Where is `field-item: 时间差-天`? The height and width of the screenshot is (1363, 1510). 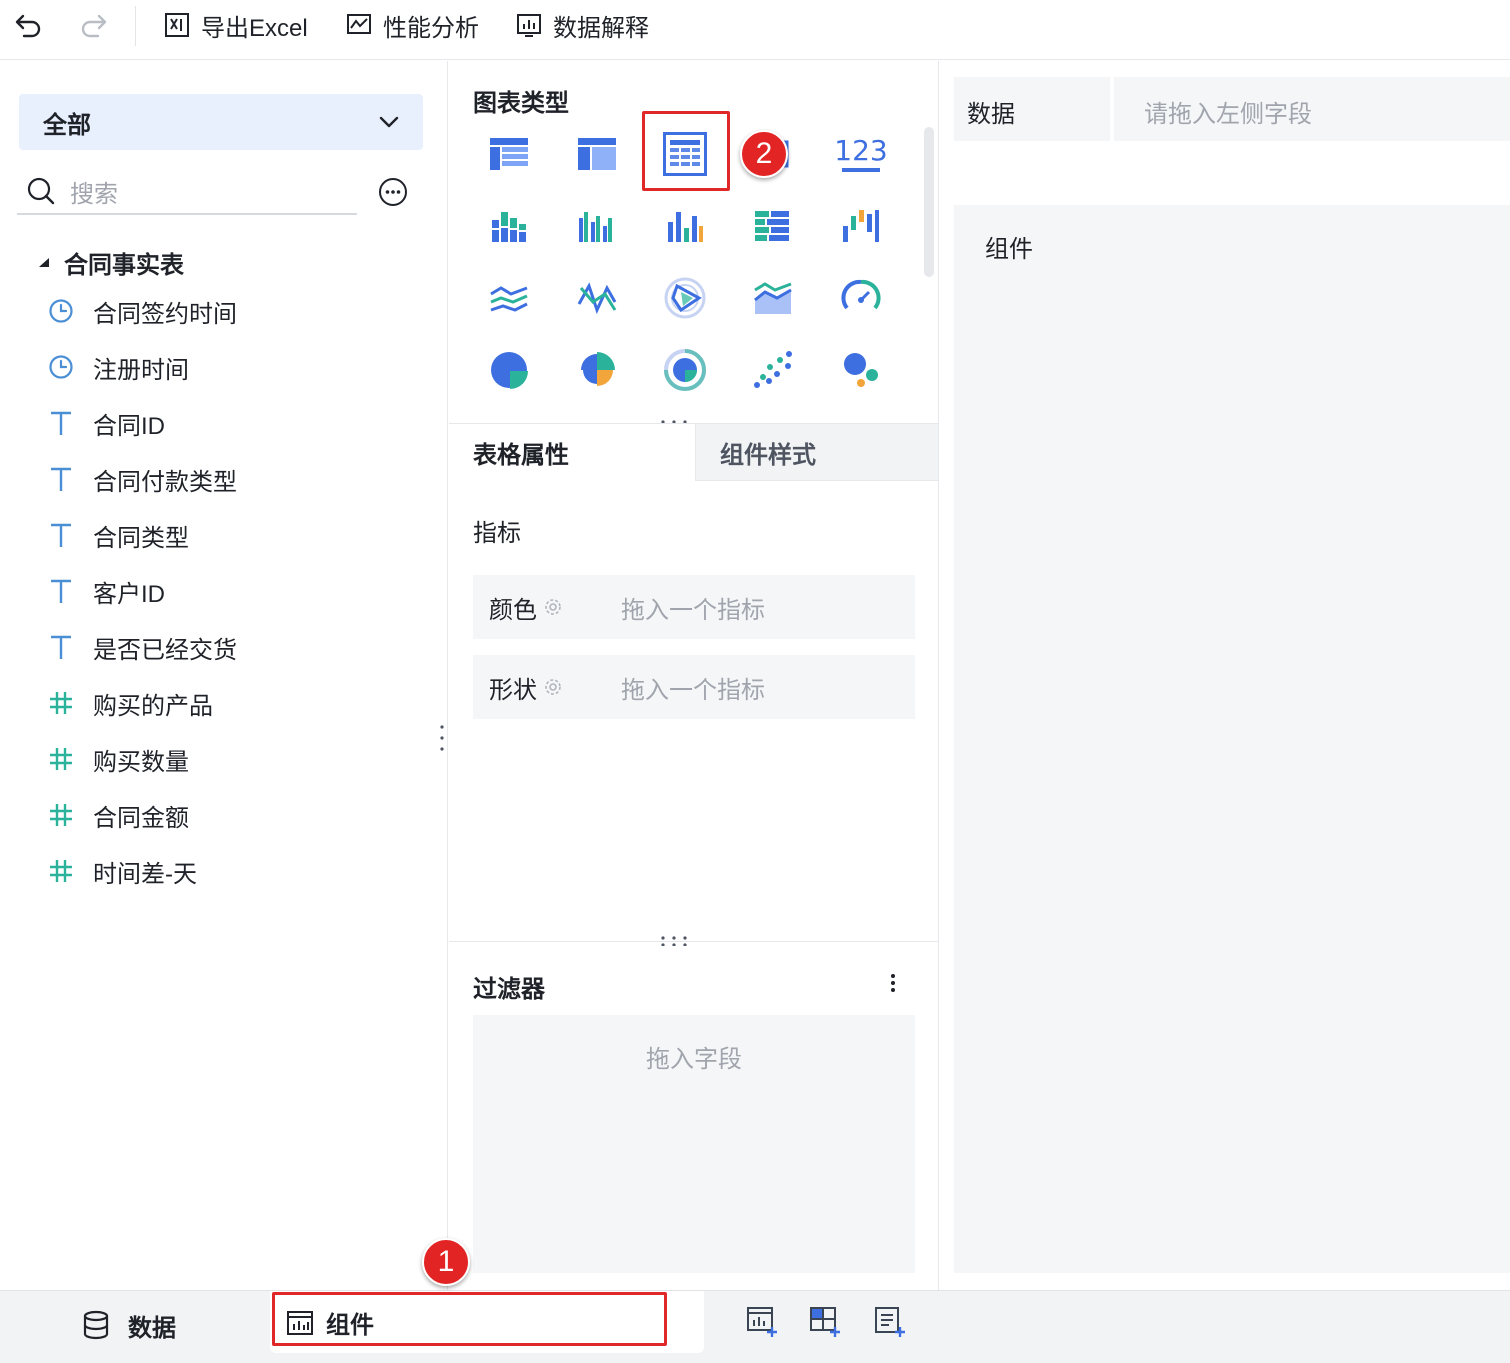 field-item: 时间差-天 is located at coordinates (122, 871).